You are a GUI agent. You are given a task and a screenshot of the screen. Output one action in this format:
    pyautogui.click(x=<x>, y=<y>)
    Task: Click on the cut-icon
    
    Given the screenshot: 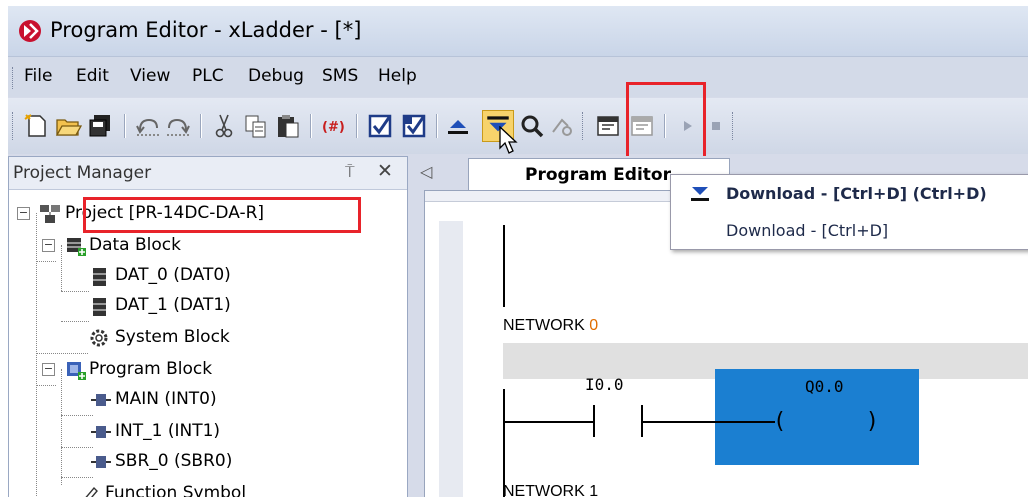 What is the action you would take?
    pyautogui.click(x=224, y=126)
    